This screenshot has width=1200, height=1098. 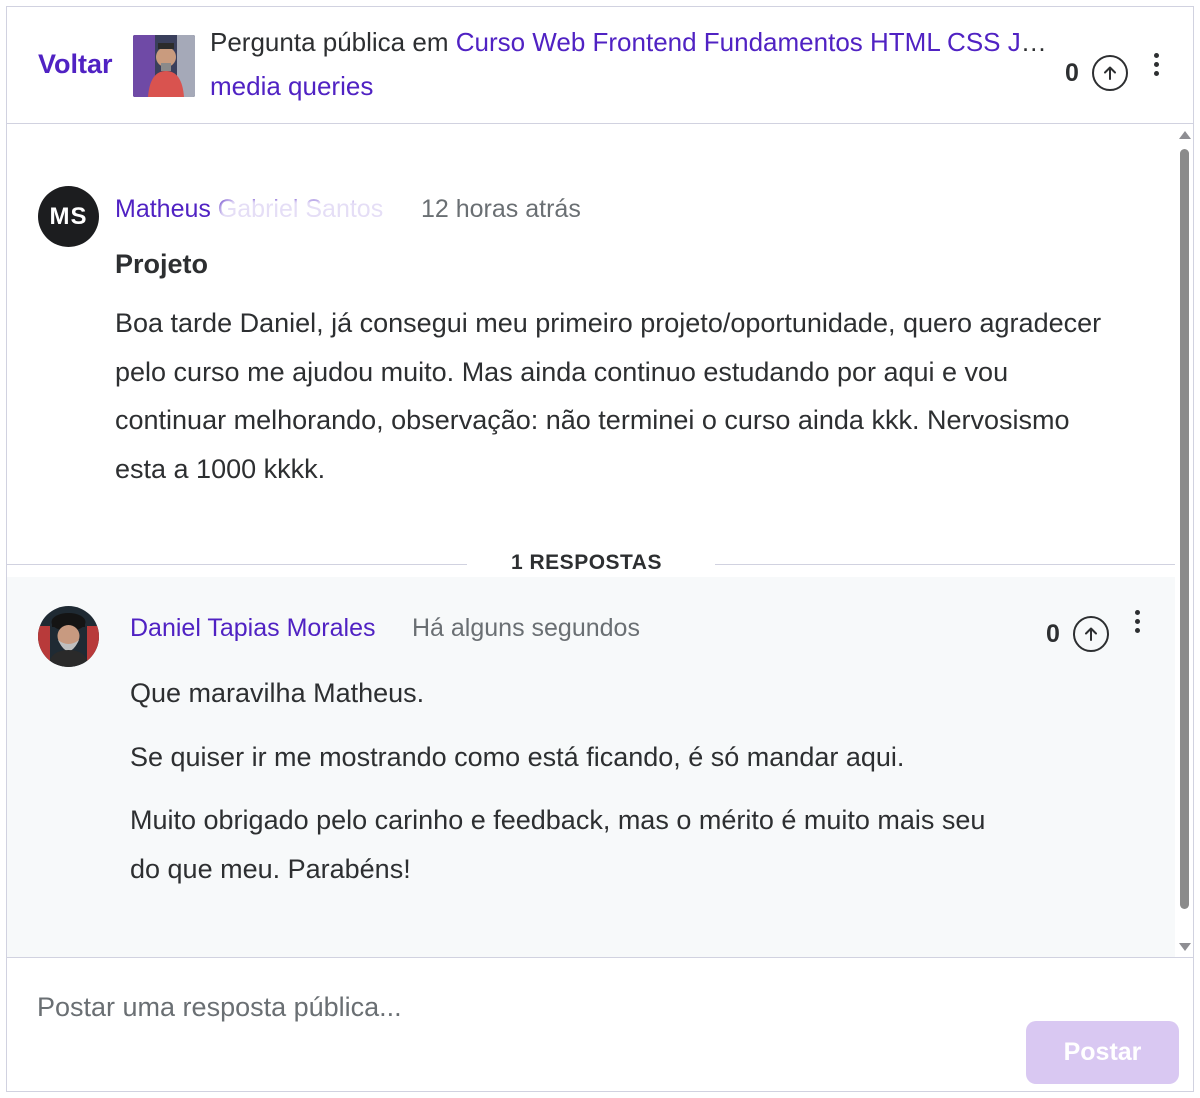 I want to click on question-upvote-count: 0, so click(x=1072, y=73).